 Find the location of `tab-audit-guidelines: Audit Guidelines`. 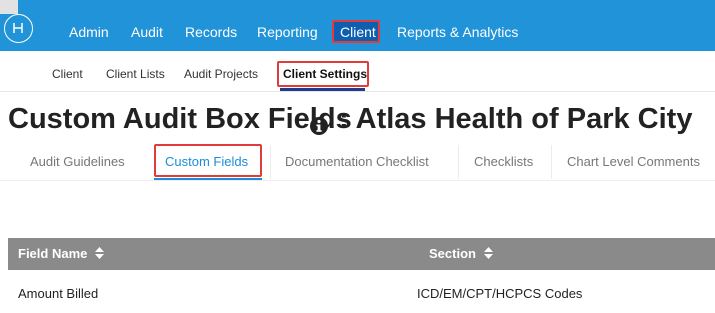

tab-audit-guidelines: Audit Guidelines is located at coordinates (77, 162).